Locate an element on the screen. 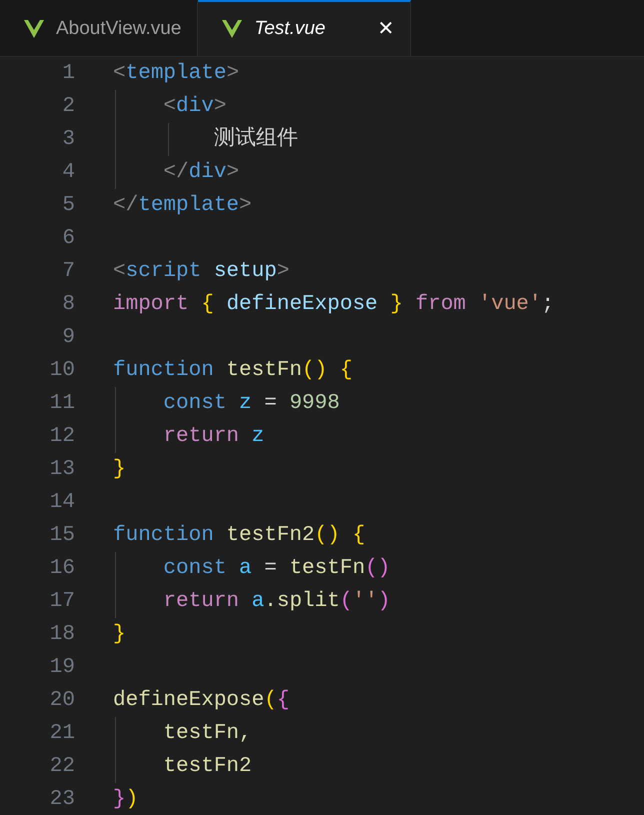 Image resolution: width=644 pixels, height=815 pixels. code-line: const a = testFn() is located at coordinates (276, 569).